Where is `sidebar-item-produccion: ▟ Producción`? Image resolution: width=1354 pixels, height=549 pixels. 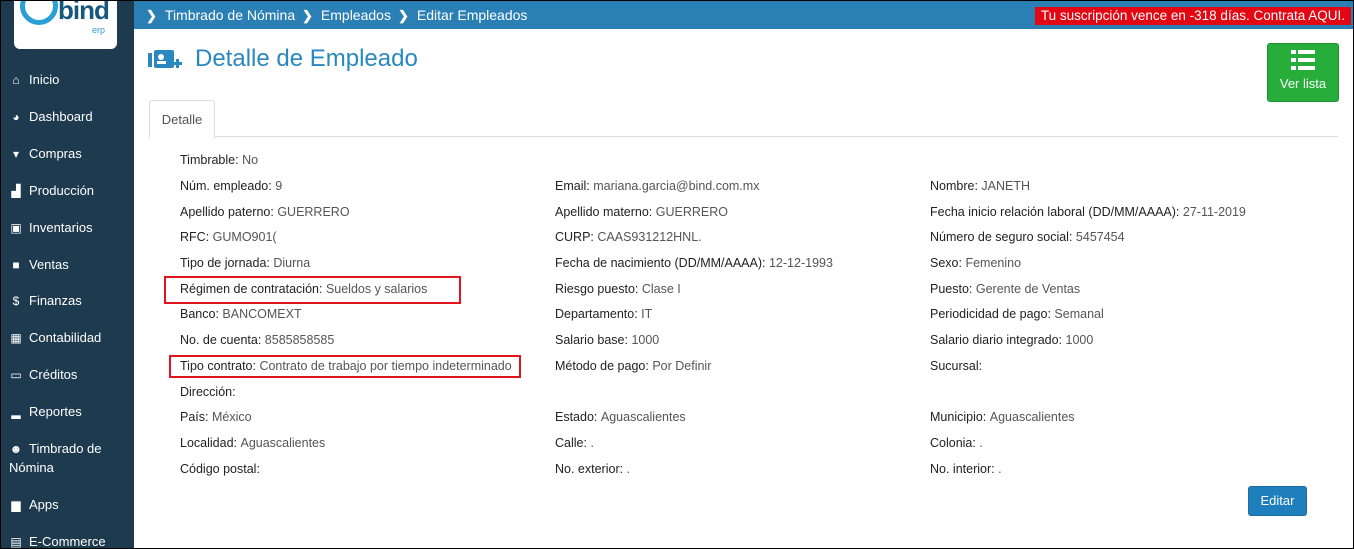
sidebar-item-produccion: ▟ Producción is located at coordinates (67, 190).